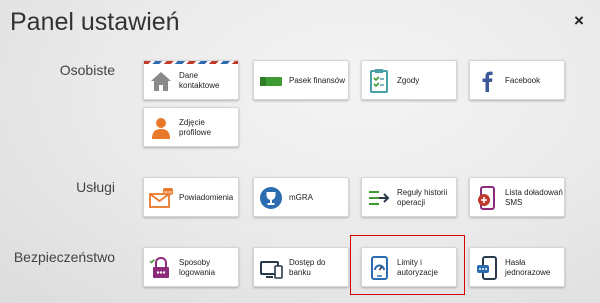 The width and height of the screenshot is (600, 303). Describe the element at coordinates (523, 80) in the screenshot. I see `tile-label: Facebook` at that location.